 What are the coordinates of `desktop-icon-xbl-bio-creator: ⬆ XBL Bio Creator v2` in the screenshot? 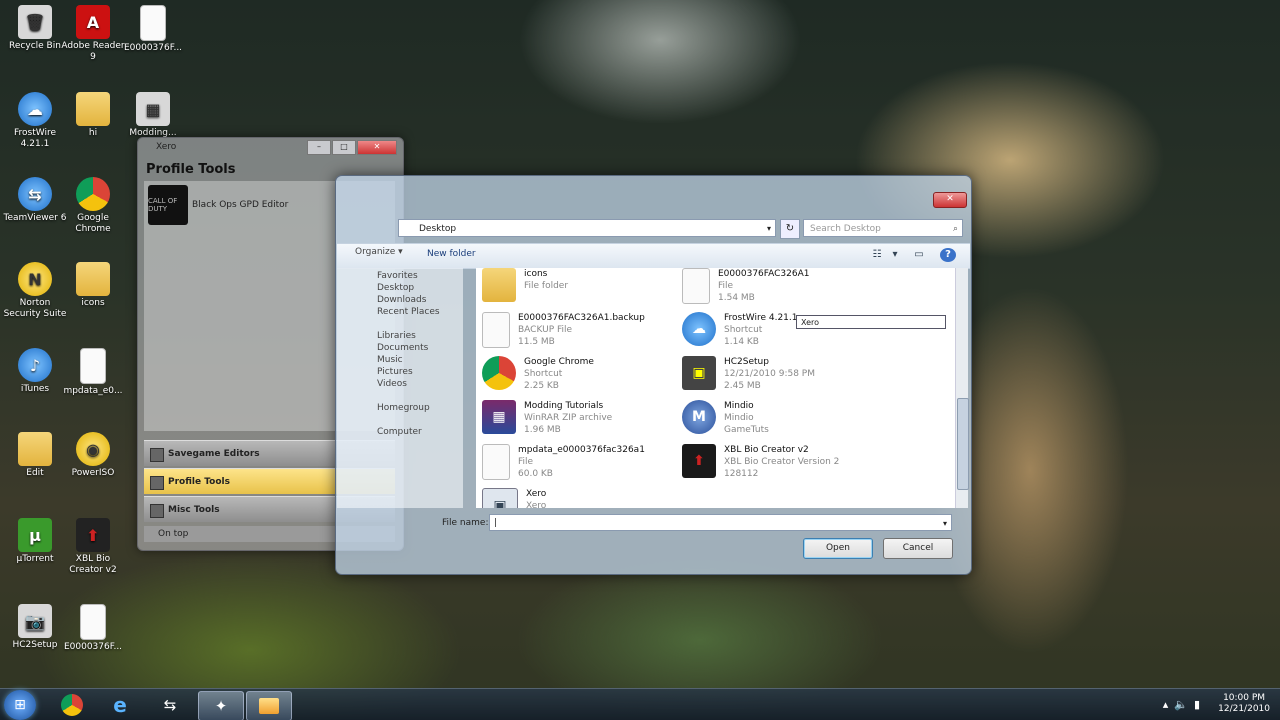 It's located at (93, 547).